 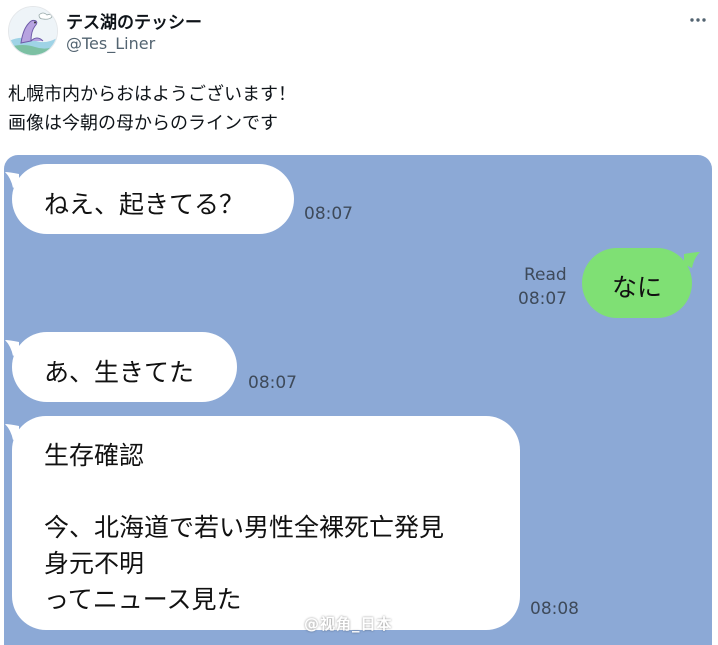 I want to click on chat-bubble-incoming: ねえ、起きてる？, so click(x=149, y=199).